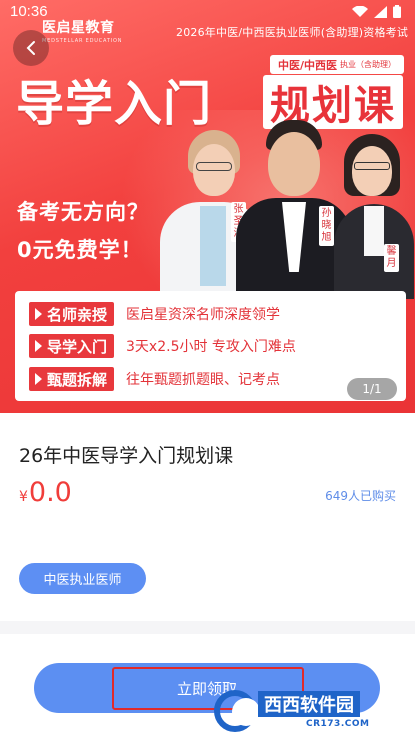 Image resolution: width=415 pixels, height=738 pixels. Describe the element at coordinates (203, 315) in the screenshot. I see `feature-text-1: 医启星资深名师深度领学` at that location.